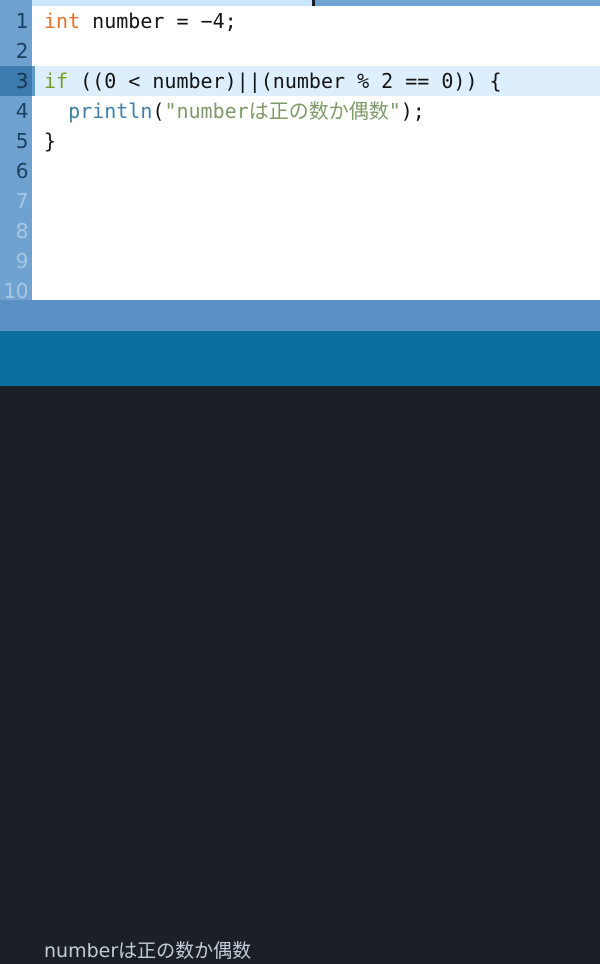 This screenshot has width=600, height=964. I want to click on code-line-text: println("numberは正の数か偶数");, so click(316, 111).